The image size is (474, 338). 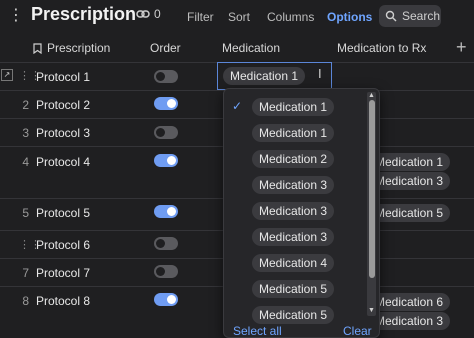 I want to click on dropdown-option: Medication 2, so click(x=293, y=159).